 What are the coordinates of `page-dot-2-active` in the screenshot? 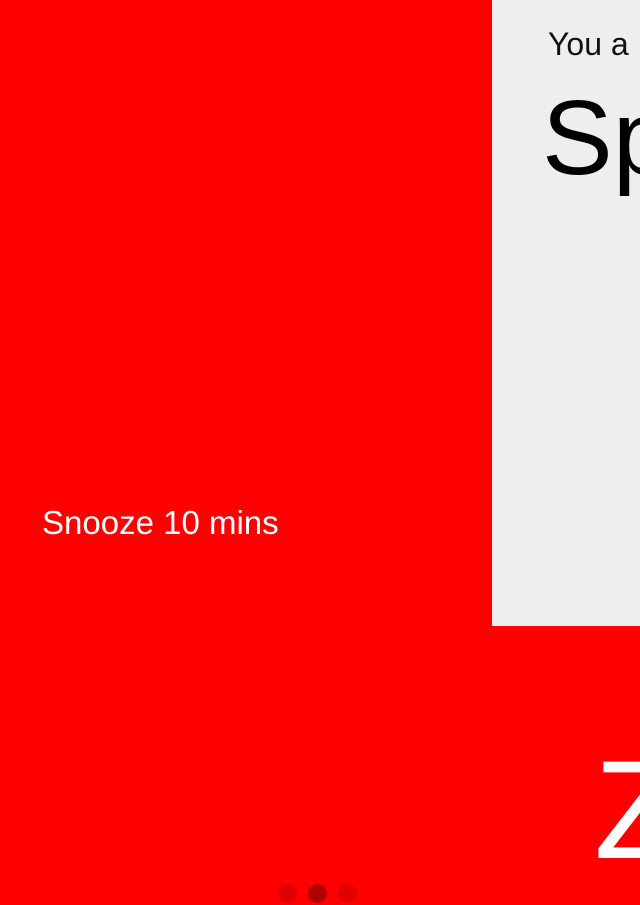 It's located at (317, 893).